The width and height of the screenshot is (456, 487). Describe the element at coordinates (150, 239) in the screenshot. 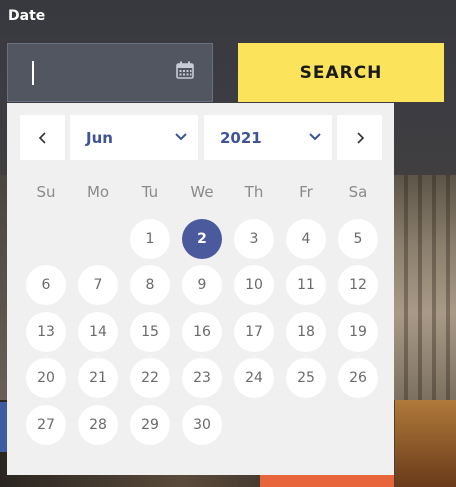

I see `day-button: 1` at that location.